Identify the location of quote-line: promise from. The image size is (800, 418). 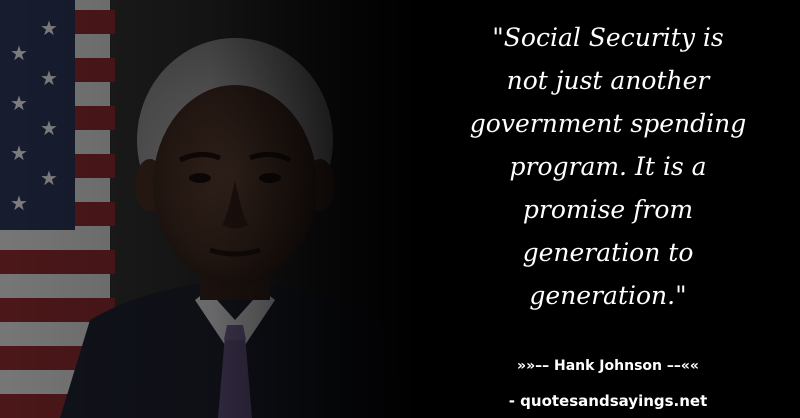
(608, 209).